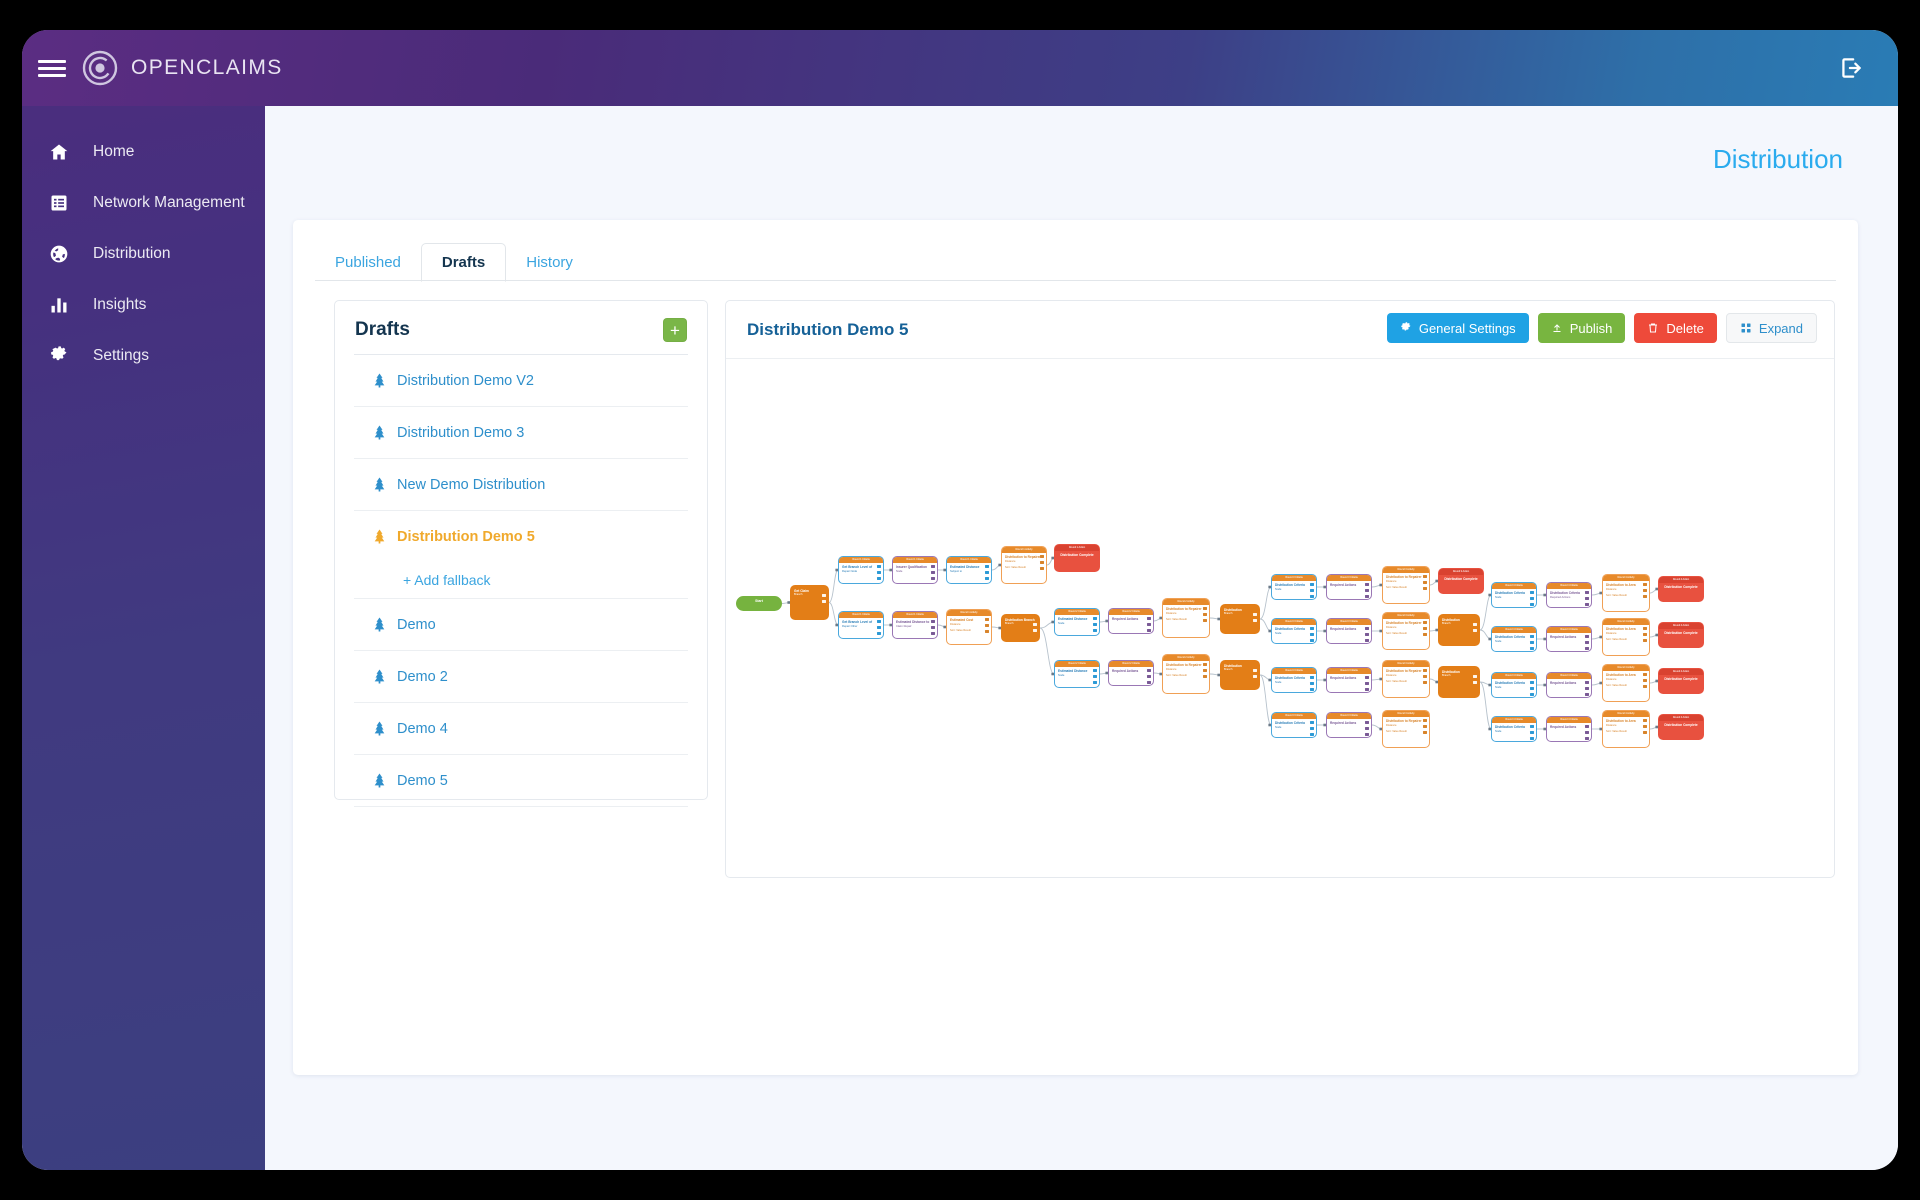  What do you see at coordinates (143, 151) in the screenshot?
I see `sidebar-item-home: Home` at bounding box center [143, 151].